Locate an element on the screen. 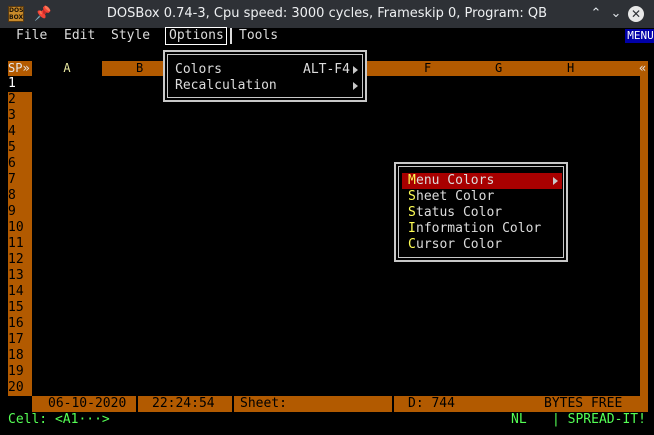 This screenshot has height=435, width=654. maximize-icon: ⌃ is located at coordinates (596, 14).